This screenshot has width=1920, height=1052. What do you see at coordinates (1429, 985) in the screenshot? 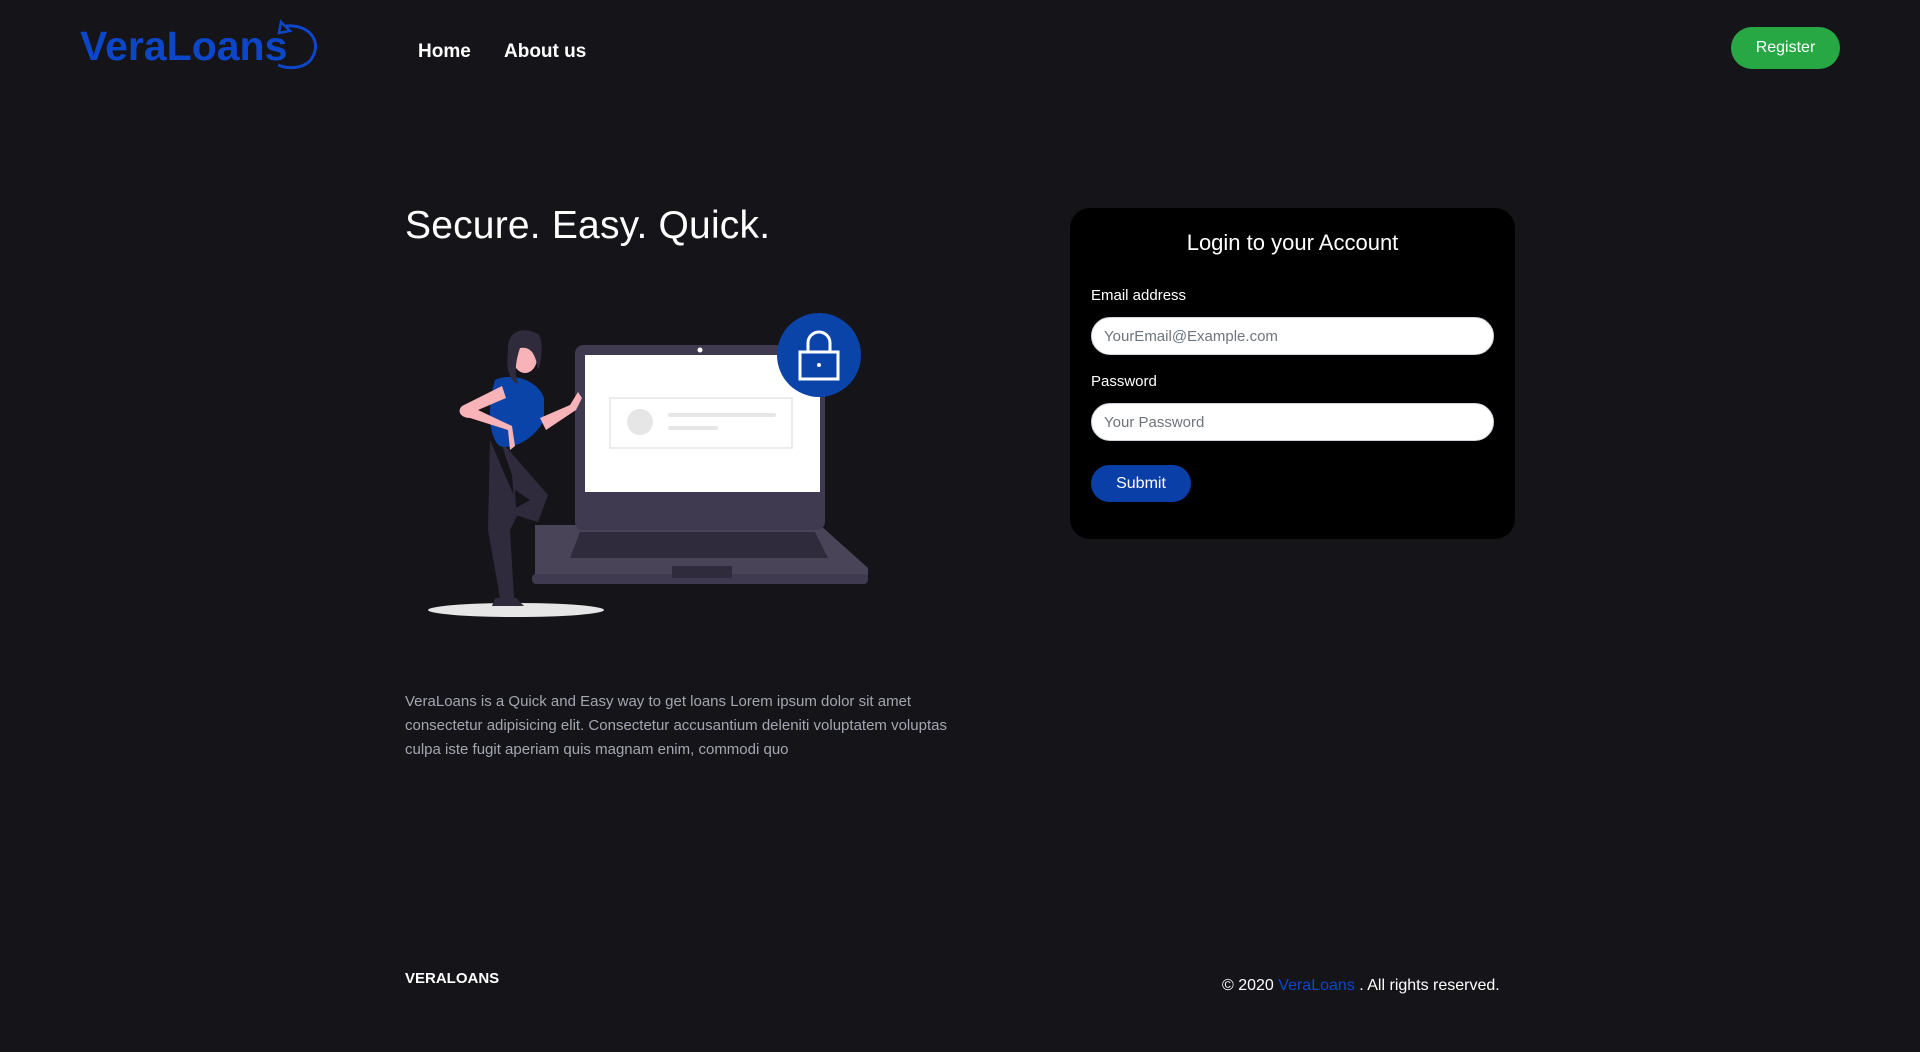
I see `copyright-suffix: . All rights reserved.` at bounding box center [1429, 985].